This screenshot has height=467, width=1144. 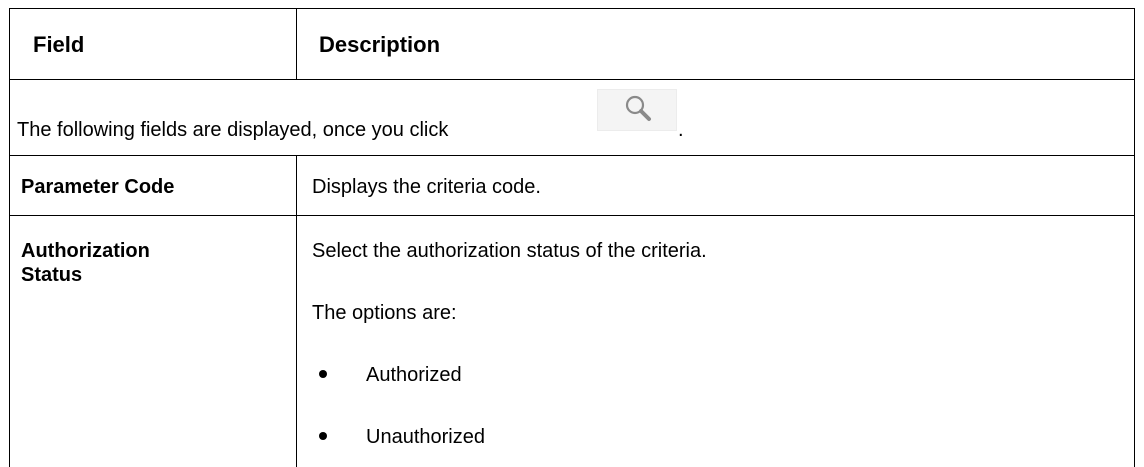 What do you see at coordinates (425, 437) in the screenshot?
I see `option-unauthorized: Unauthorized` at bounding box center [425, 437].